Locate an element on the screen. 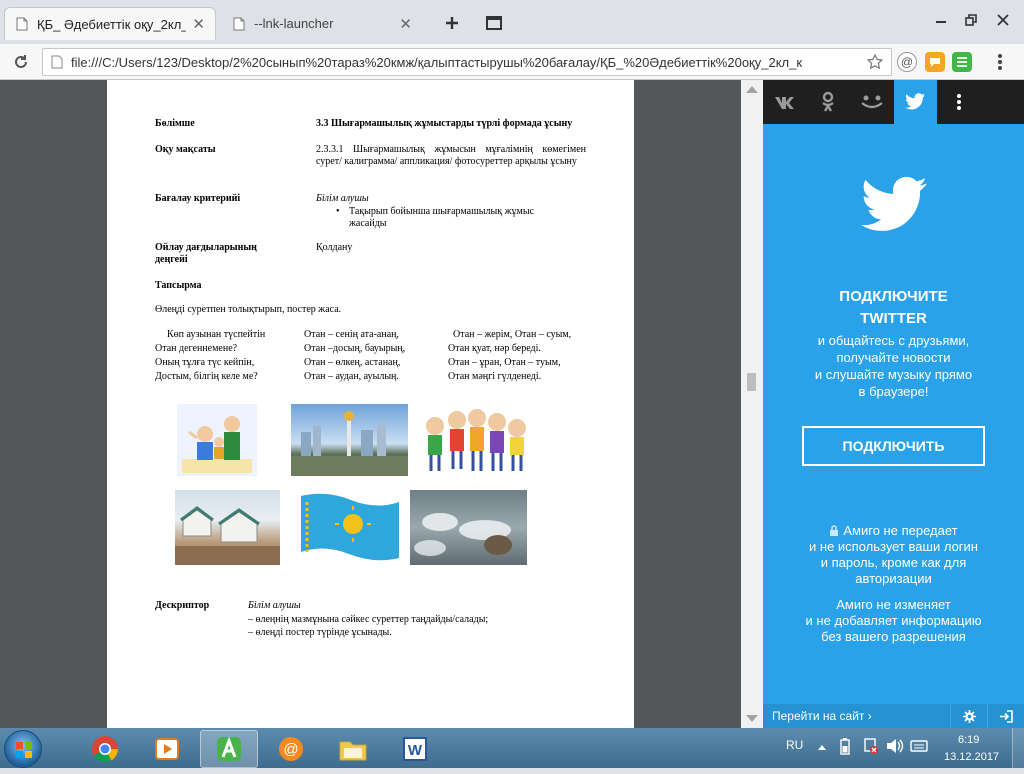 The image size is (1024, 774). scroll-down-icon is located at coordinates (752, 718).